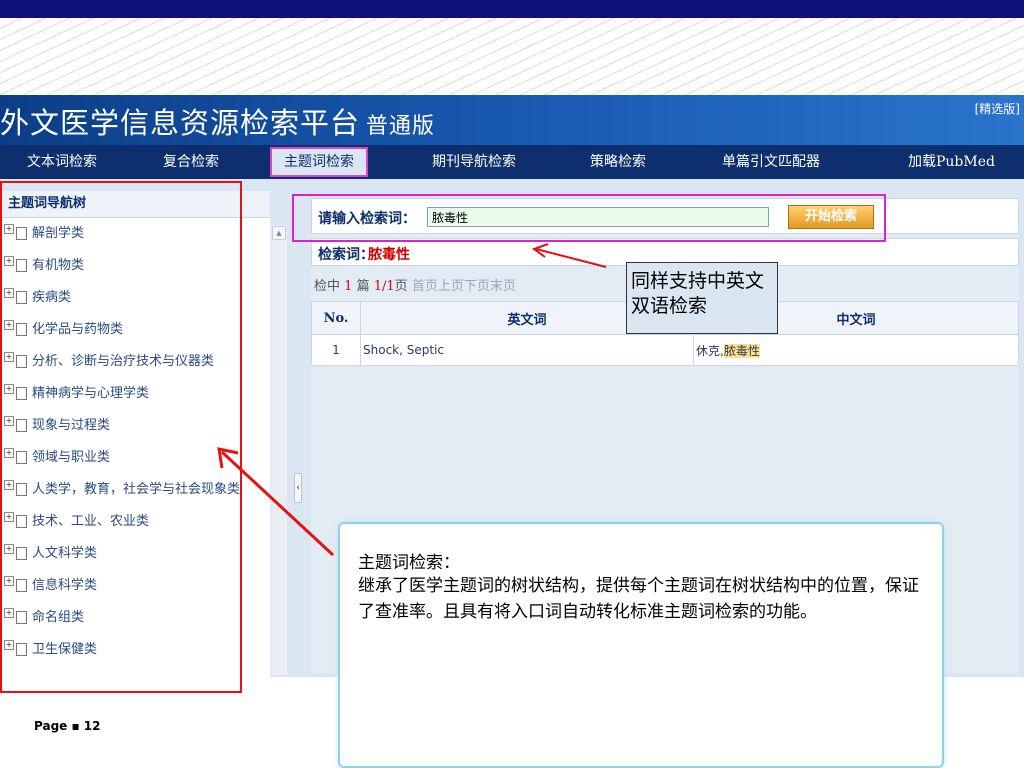  I want to click on nav-journal-search: 期刊导航检索, so click(474, 162).